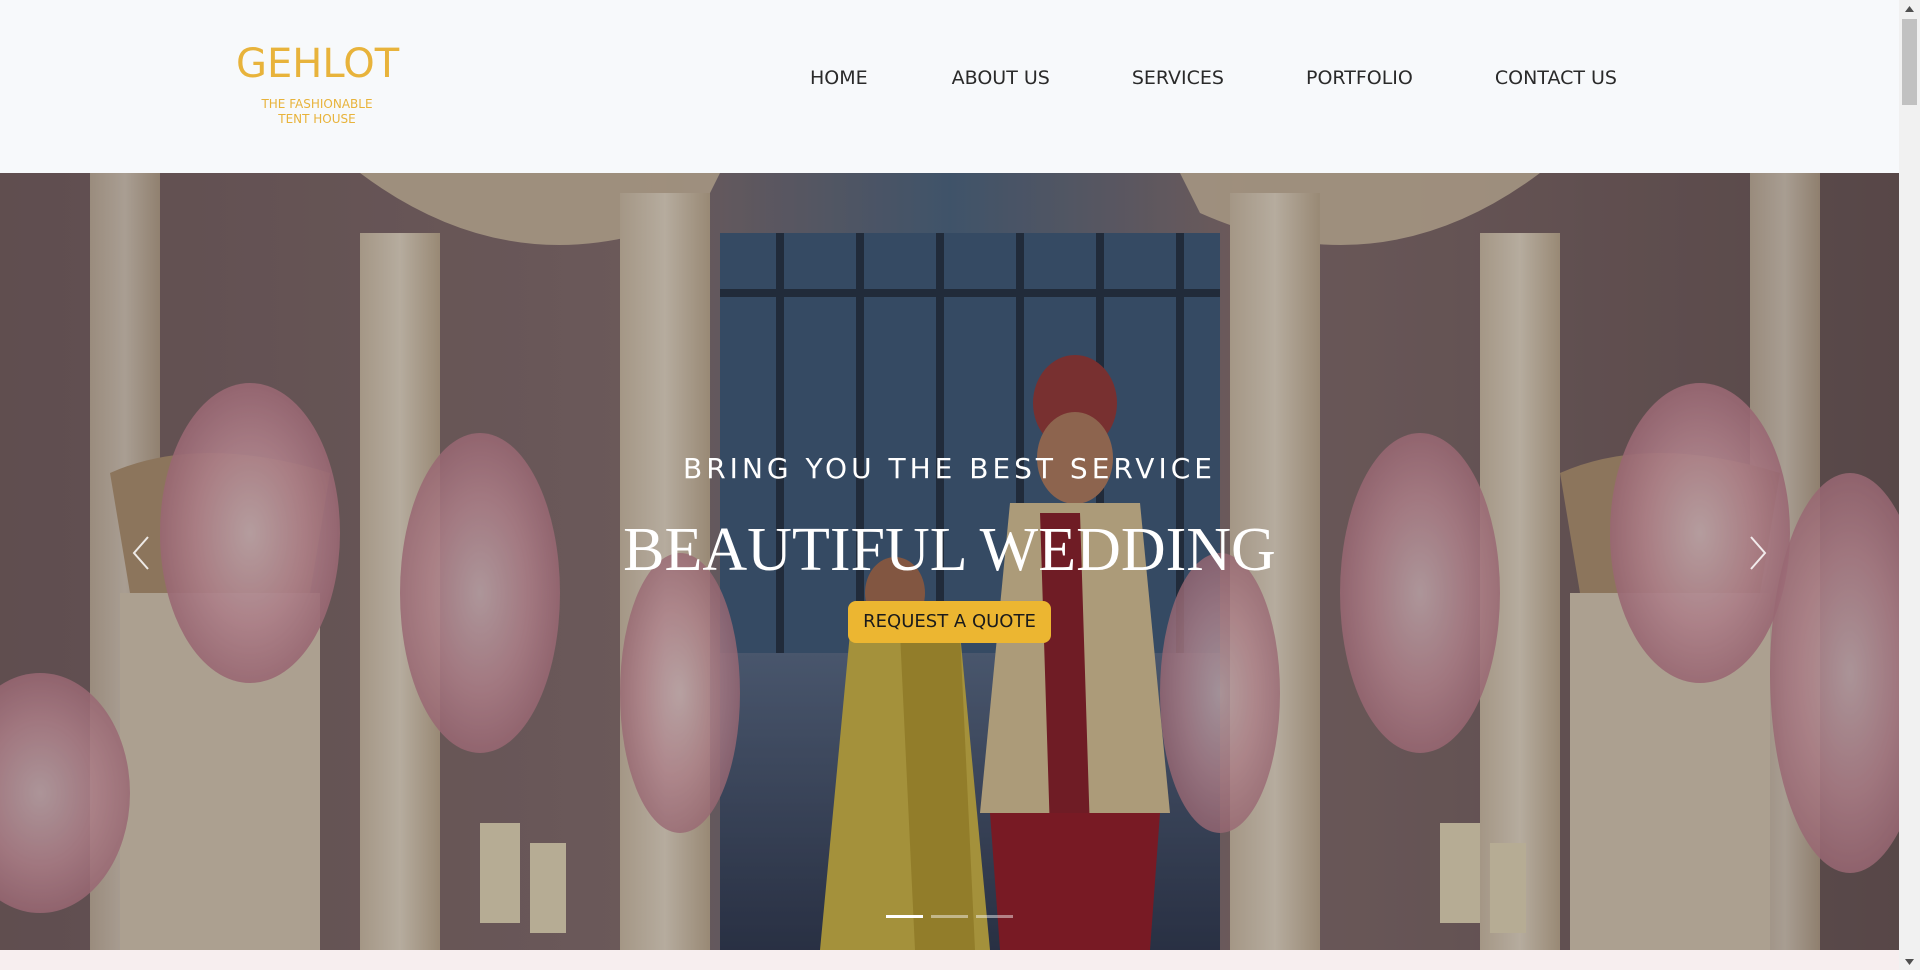  What do you see at coordinates (949, 550) in the screenshot?
I see `hero-title: BEAUTIFUL WEDDING` at bounding box center [949, 550].